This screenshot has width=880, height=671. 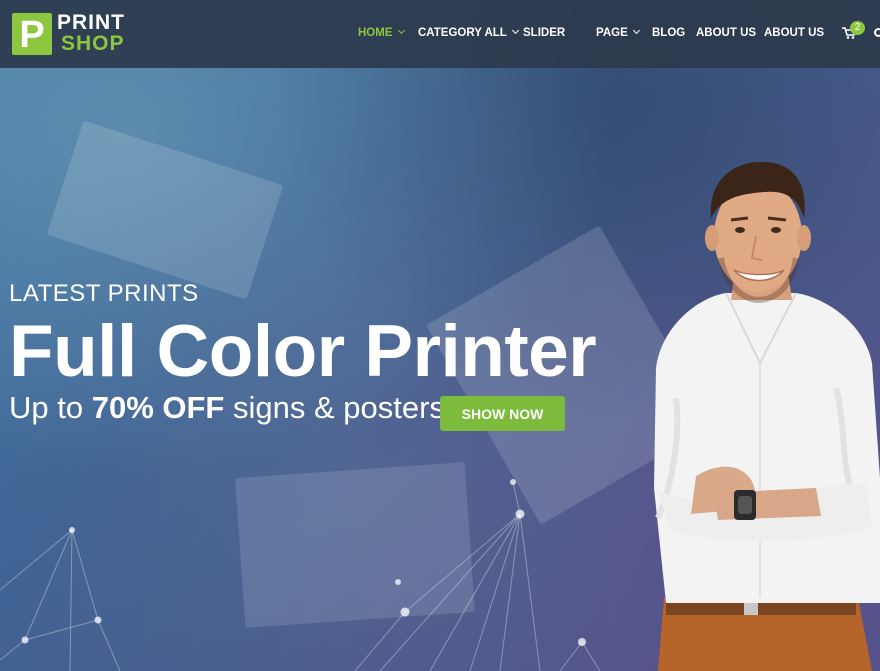 What do you see at coordinates (50, 407) in the screenshot?
I see `offer-prefix: Up to` at bounding box center [50, 407].